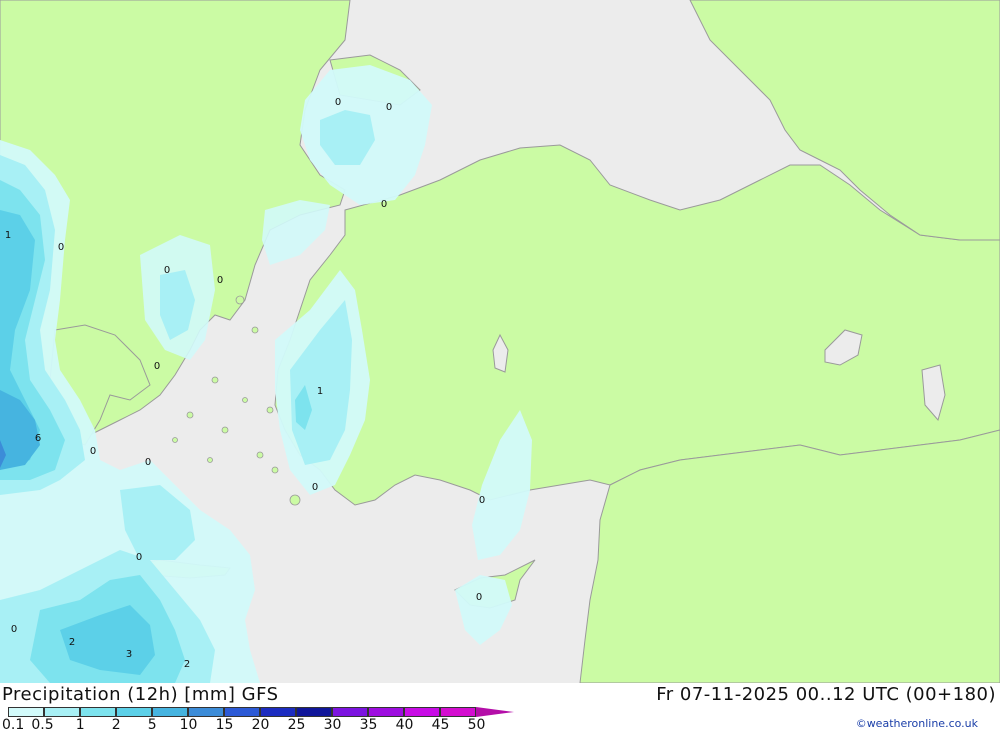 Image resolution: width=1000 pixels, height=733 pixels. I want to click on scale-tick-label: 15, so click(224, 725).